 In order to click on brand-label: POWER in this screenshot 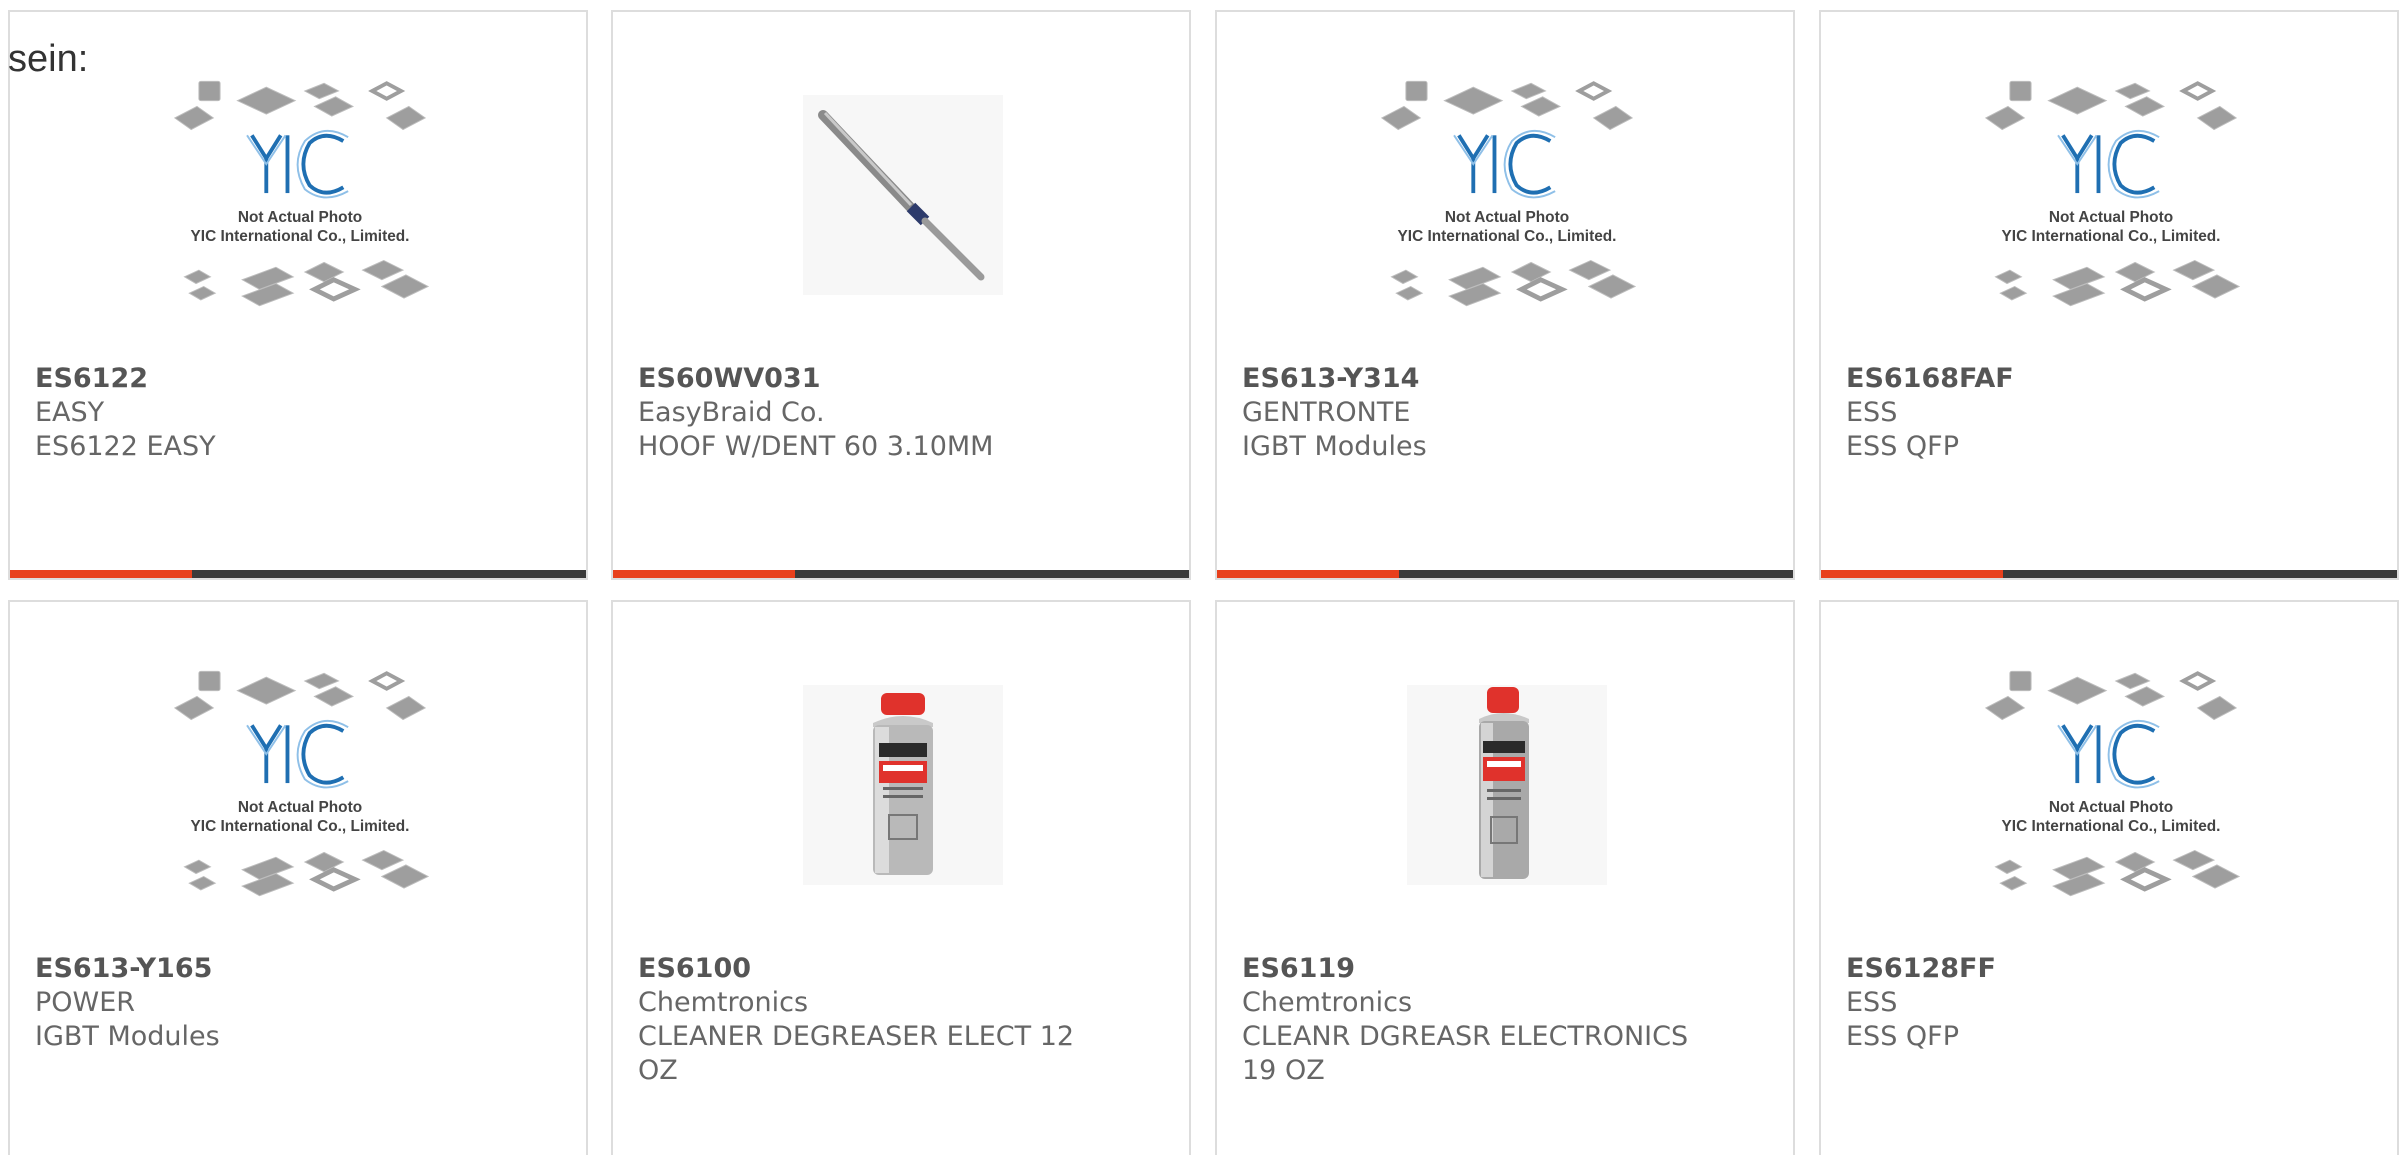, I will do `click(85, 1002)`.